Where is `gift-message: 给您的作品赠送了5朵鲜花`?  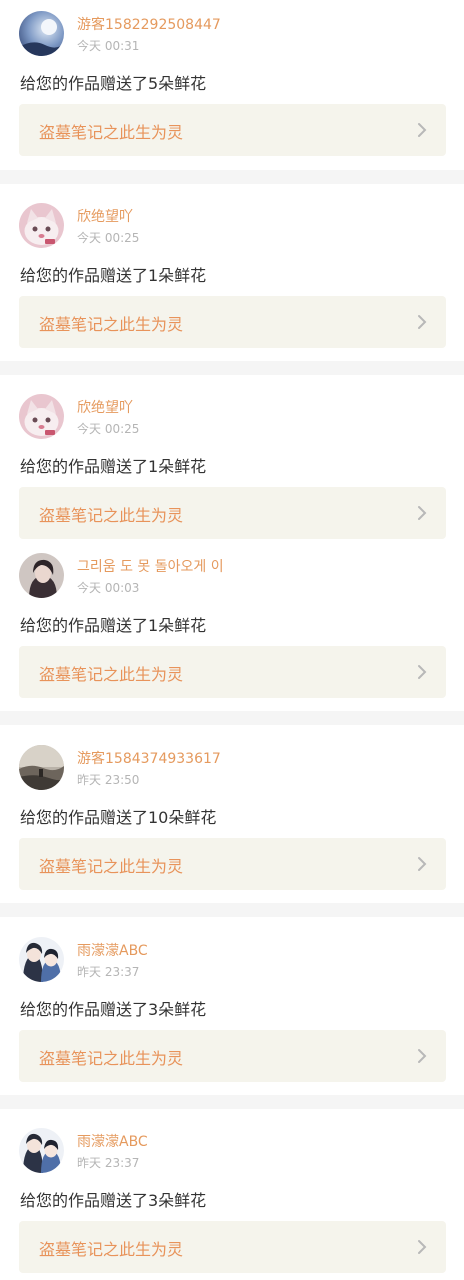
gift-message: 给您的作品赠送了5朵鲜花 is located at coordinates (113, 83).